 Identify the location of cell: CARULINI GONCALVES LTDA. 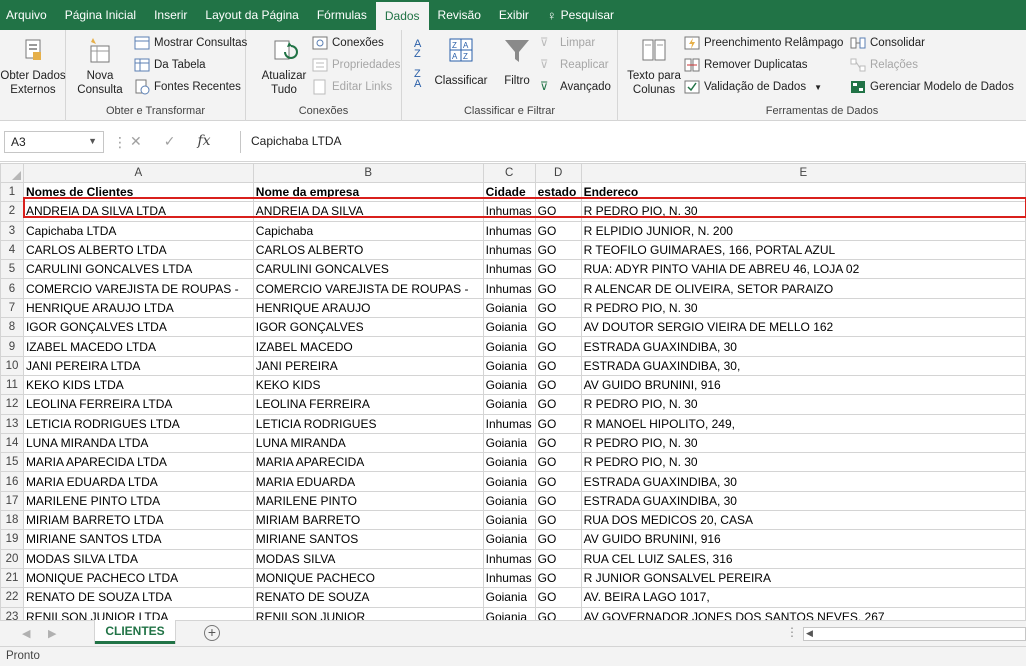
(138, 269).